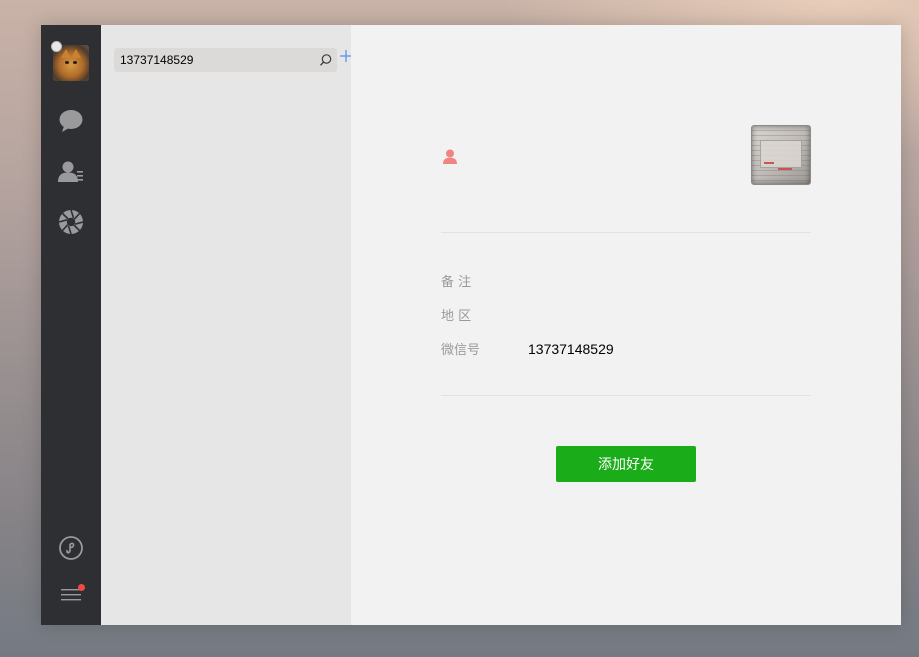  What do you see at coordinates (75, 62) in the screenshot?
I see `avatar-eye-right` at bounding box center [75, 62].